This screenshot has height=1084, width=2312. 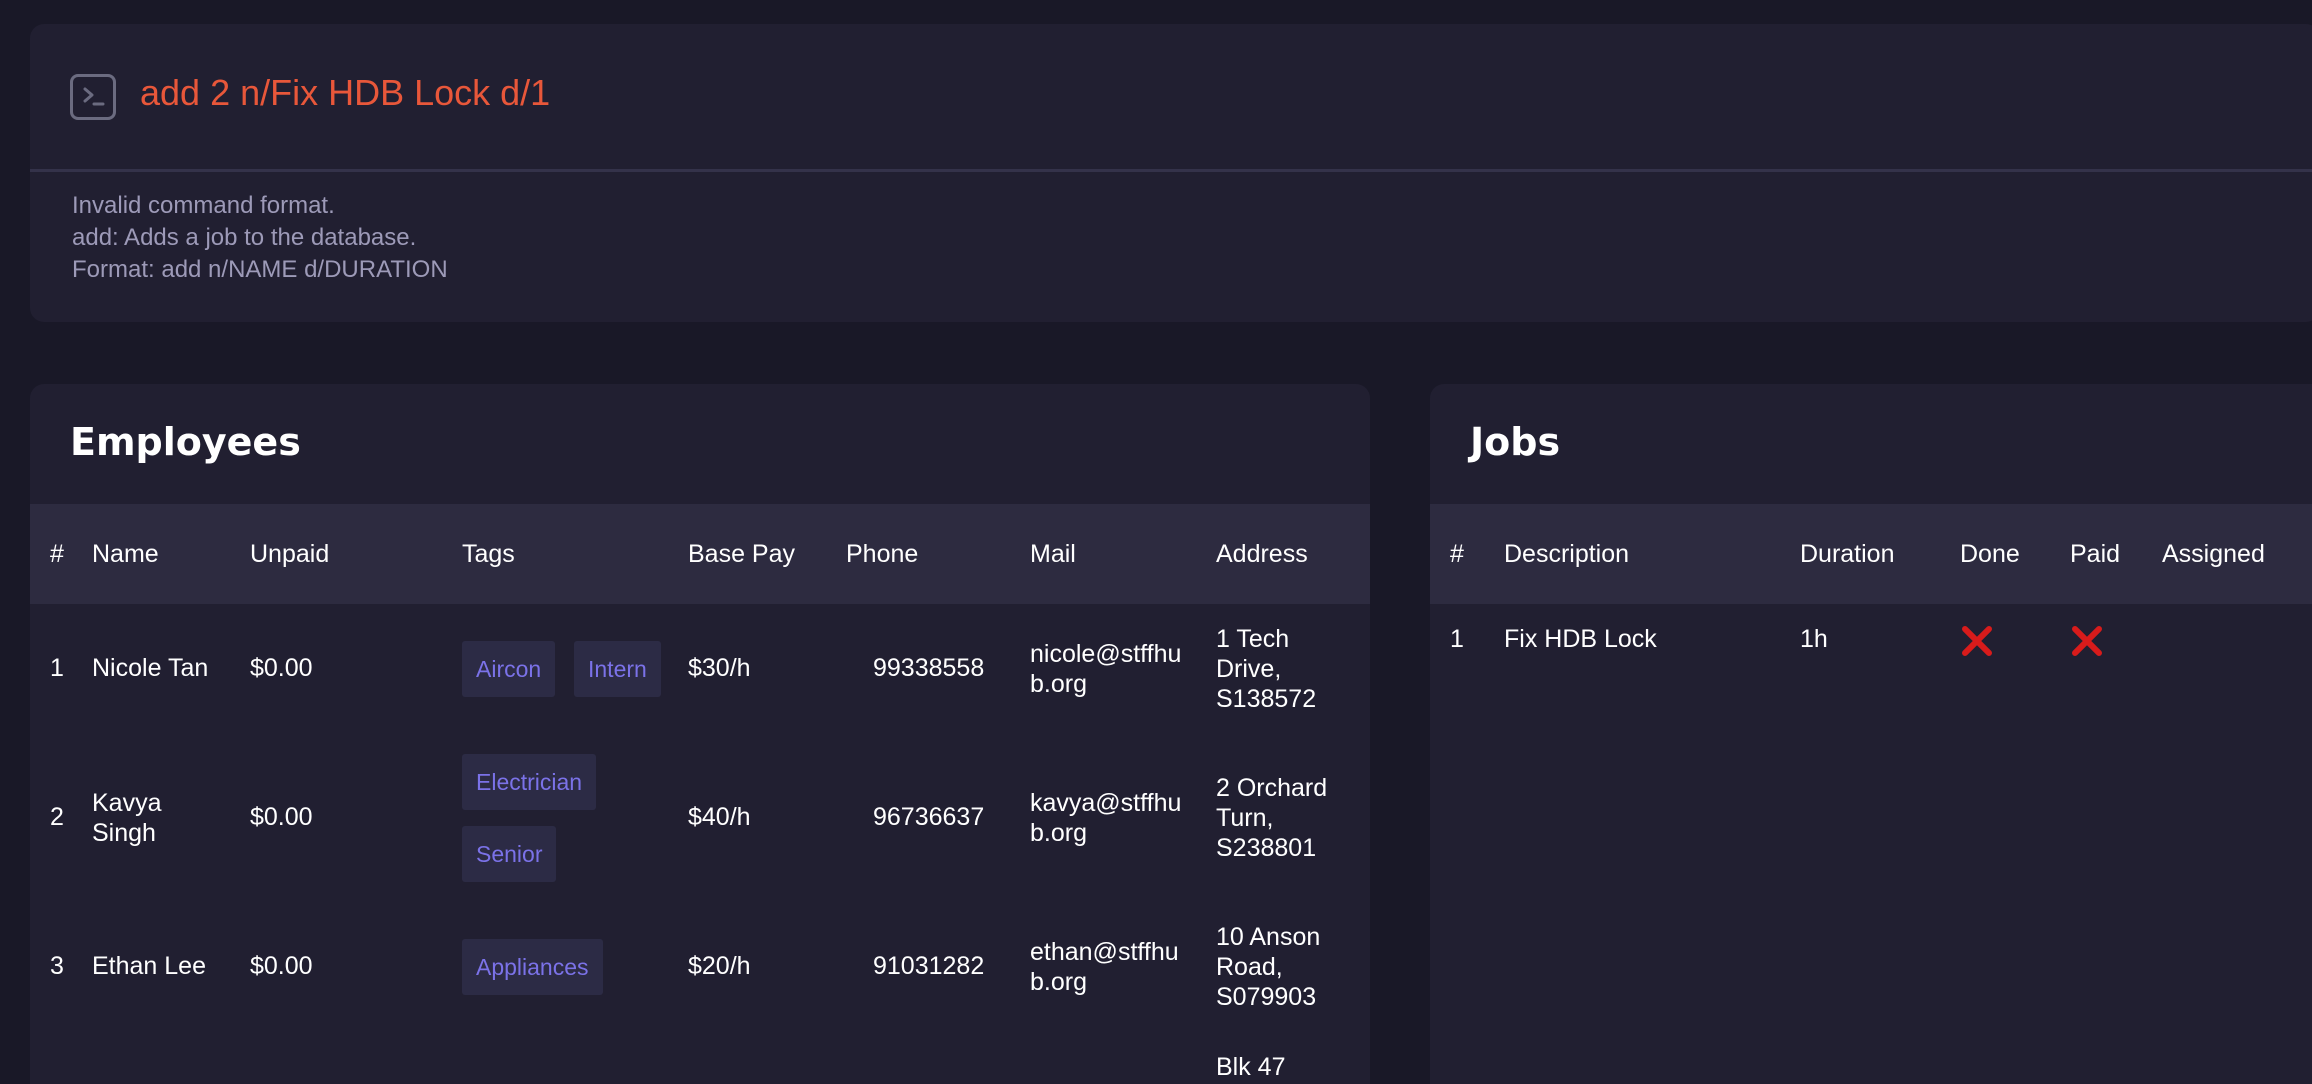 I want to click on employee-address: 1 Tech Drive, S138572, so click(x=1266, y=669).